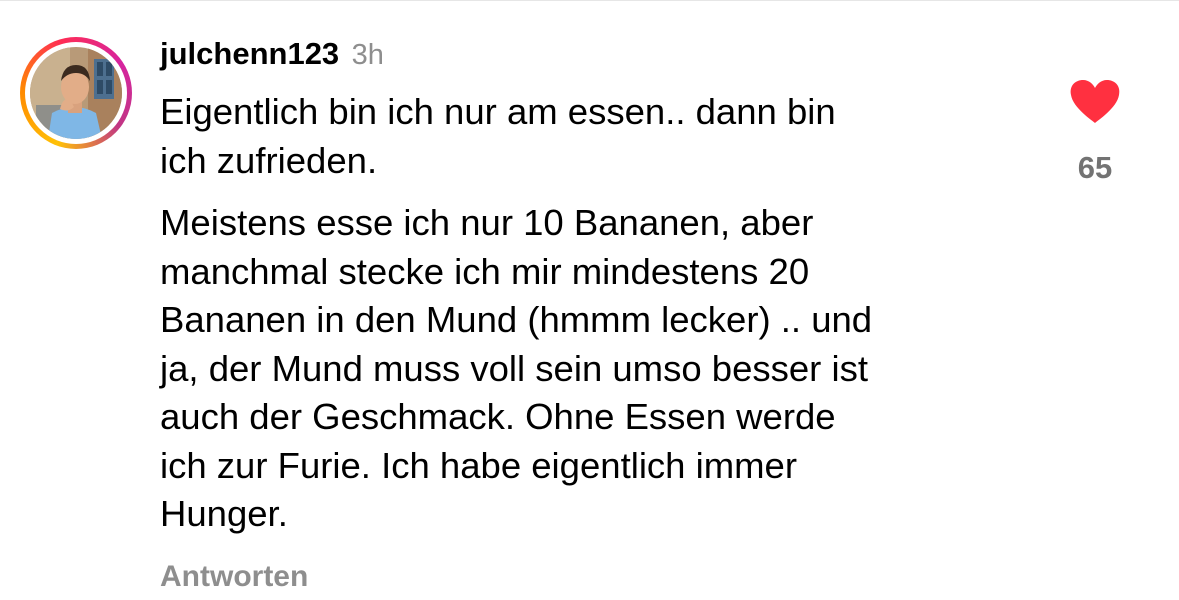 This screenshot has height=600, width=1179. I want to click on username-link: julchenn123, so click(249, 53).